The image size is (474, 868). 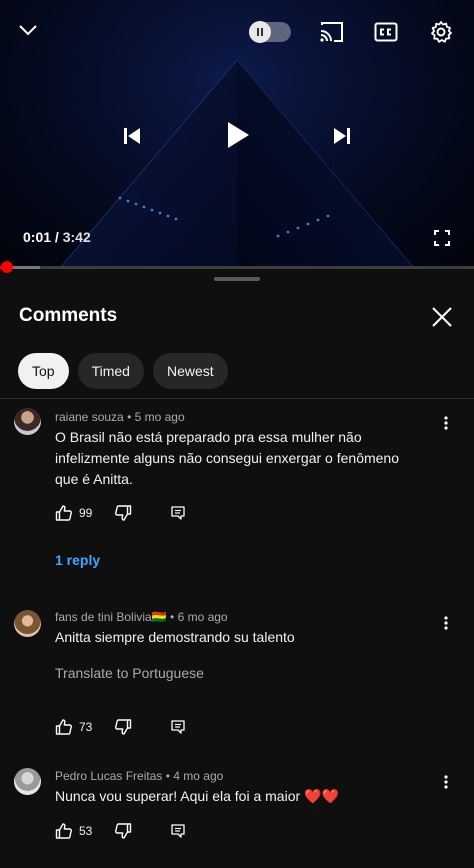 I want to click on comment-meta: fans de tini Bolivia🇧🇴 • 6 mo ago, so click(x=141, y=617).